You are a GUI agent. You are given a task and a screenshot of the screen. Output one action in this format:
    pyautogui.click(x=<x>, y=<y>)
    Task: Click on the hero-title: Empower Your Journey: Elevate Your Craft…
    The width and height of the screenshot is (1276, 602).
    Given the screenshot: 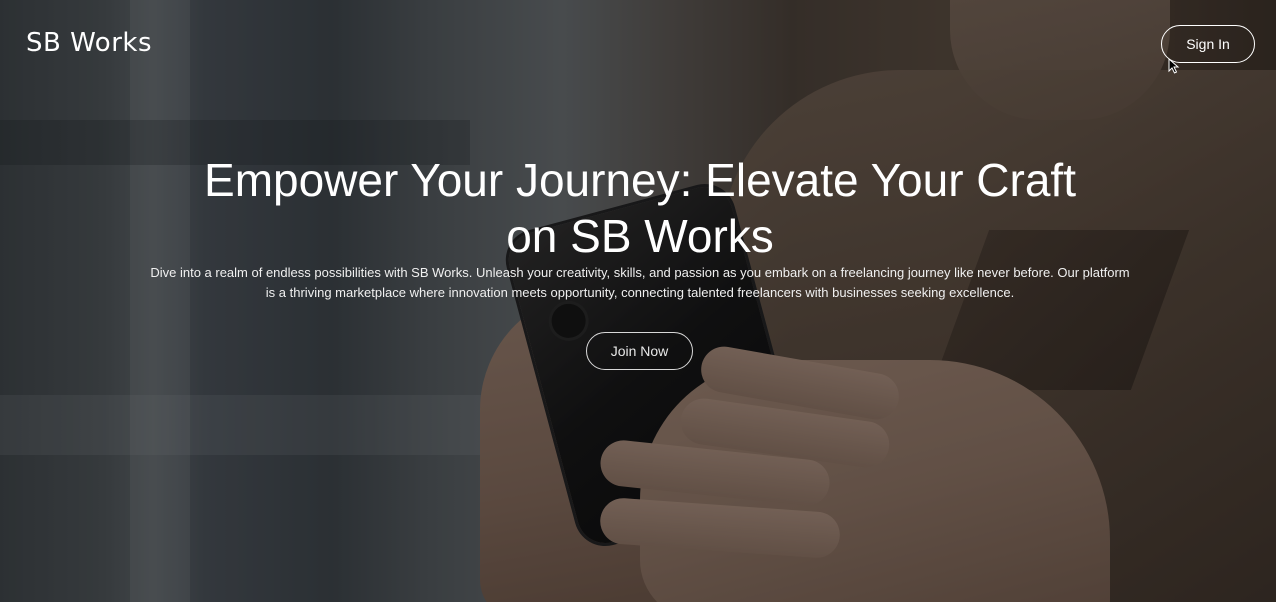 What is the action you would take?
    pyautogui.click(x=640, y=208)
    